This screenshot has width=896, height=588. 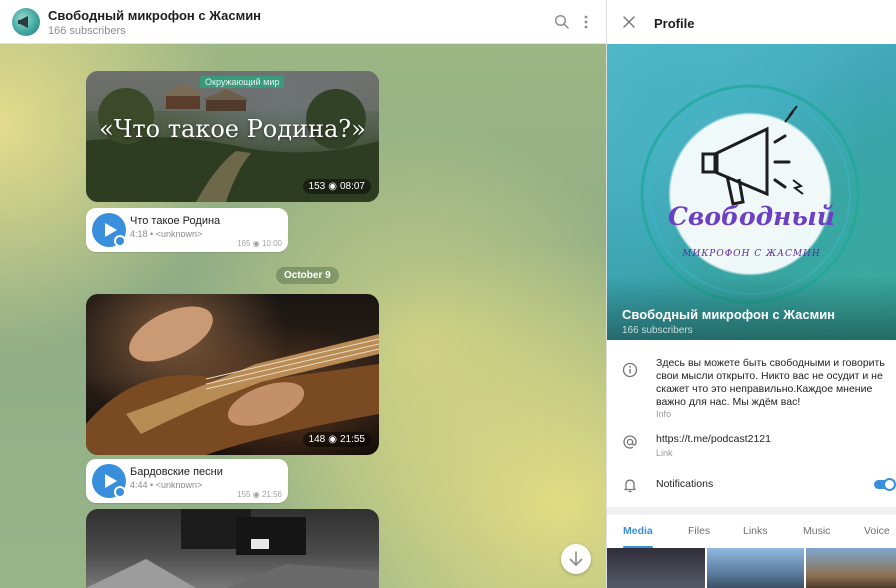 I want to click on views-count: 148, so click(x=317, y=439).